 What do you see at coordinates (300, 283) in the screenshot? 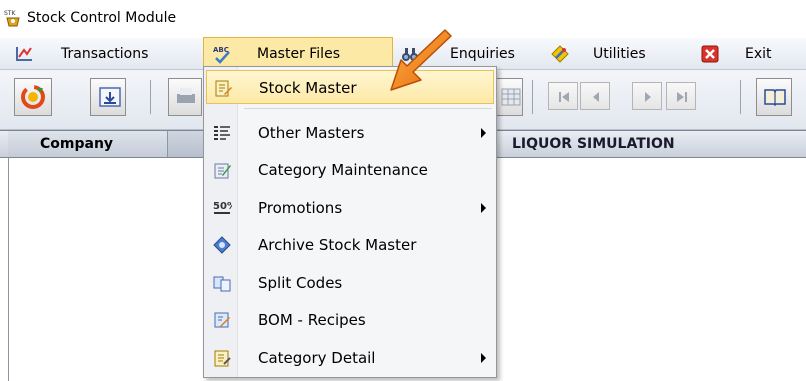
I see `menu-item-label: Split Codes` at bounding box center [300, 283].